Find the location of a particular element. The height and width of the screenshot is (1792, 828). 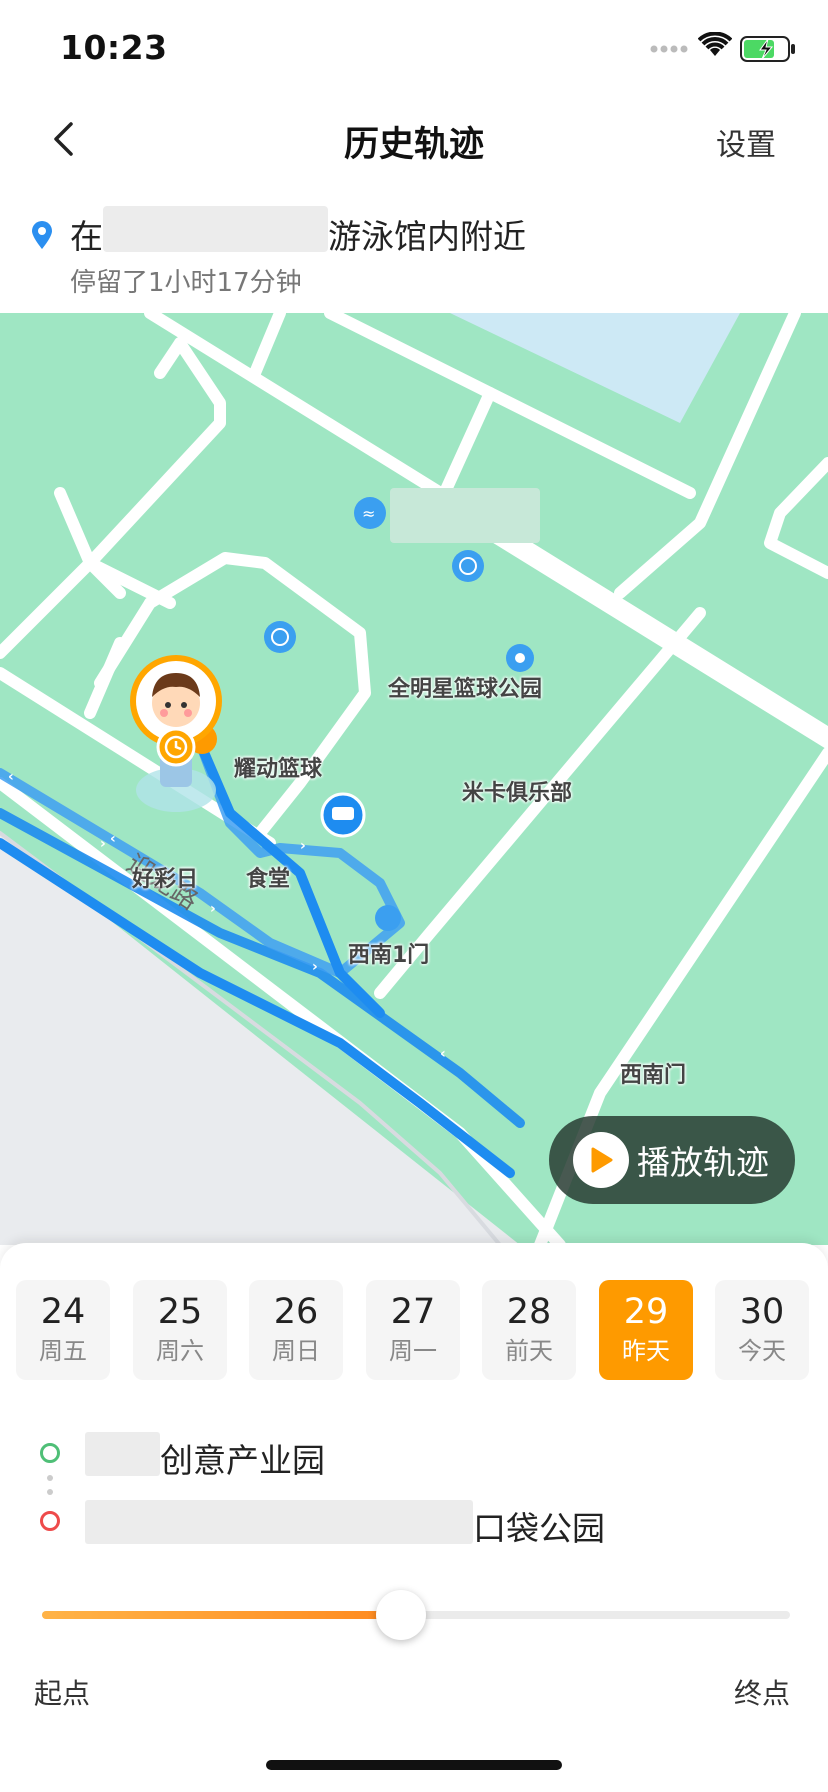

end-point-icon is located at coordinates (50, 1521).